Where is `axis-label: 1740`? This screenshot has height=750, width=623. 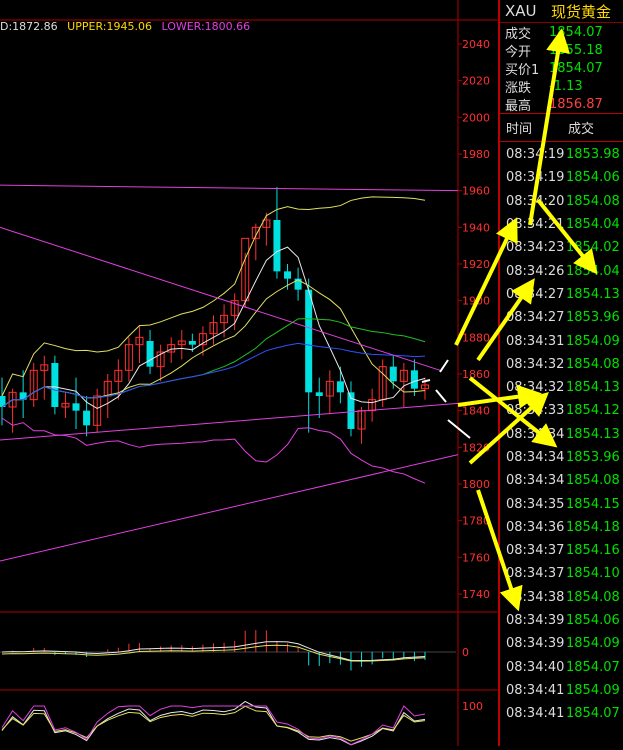 axis-label: 1740 is located at coordinates (476, 594).